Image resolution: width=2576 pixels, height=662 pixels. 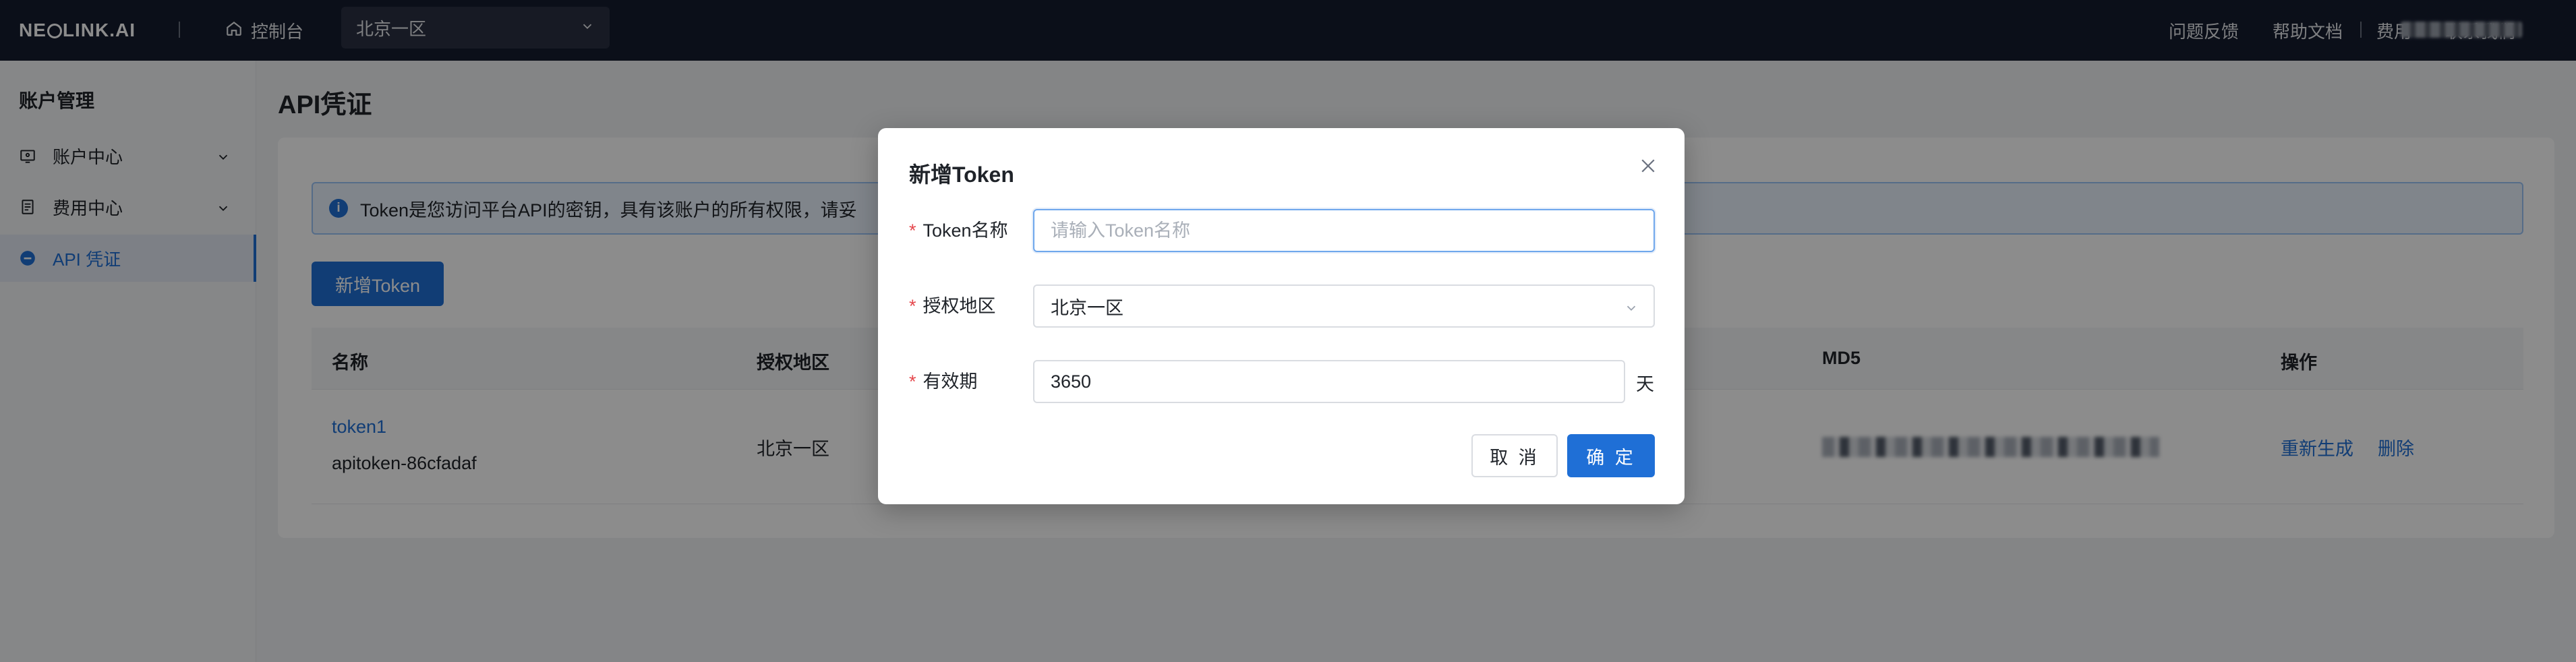 I want to click on chevron-down-icon, so click(x=1631, y=309).